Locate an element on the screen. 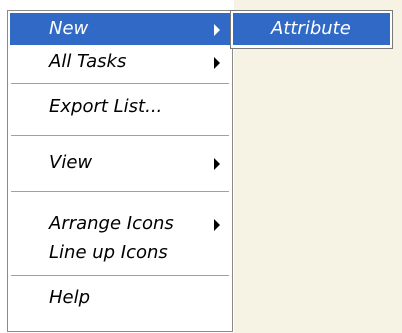 This screenshot has height=333, width=402. menu-item-new: New is located at coordinates (120, 29).